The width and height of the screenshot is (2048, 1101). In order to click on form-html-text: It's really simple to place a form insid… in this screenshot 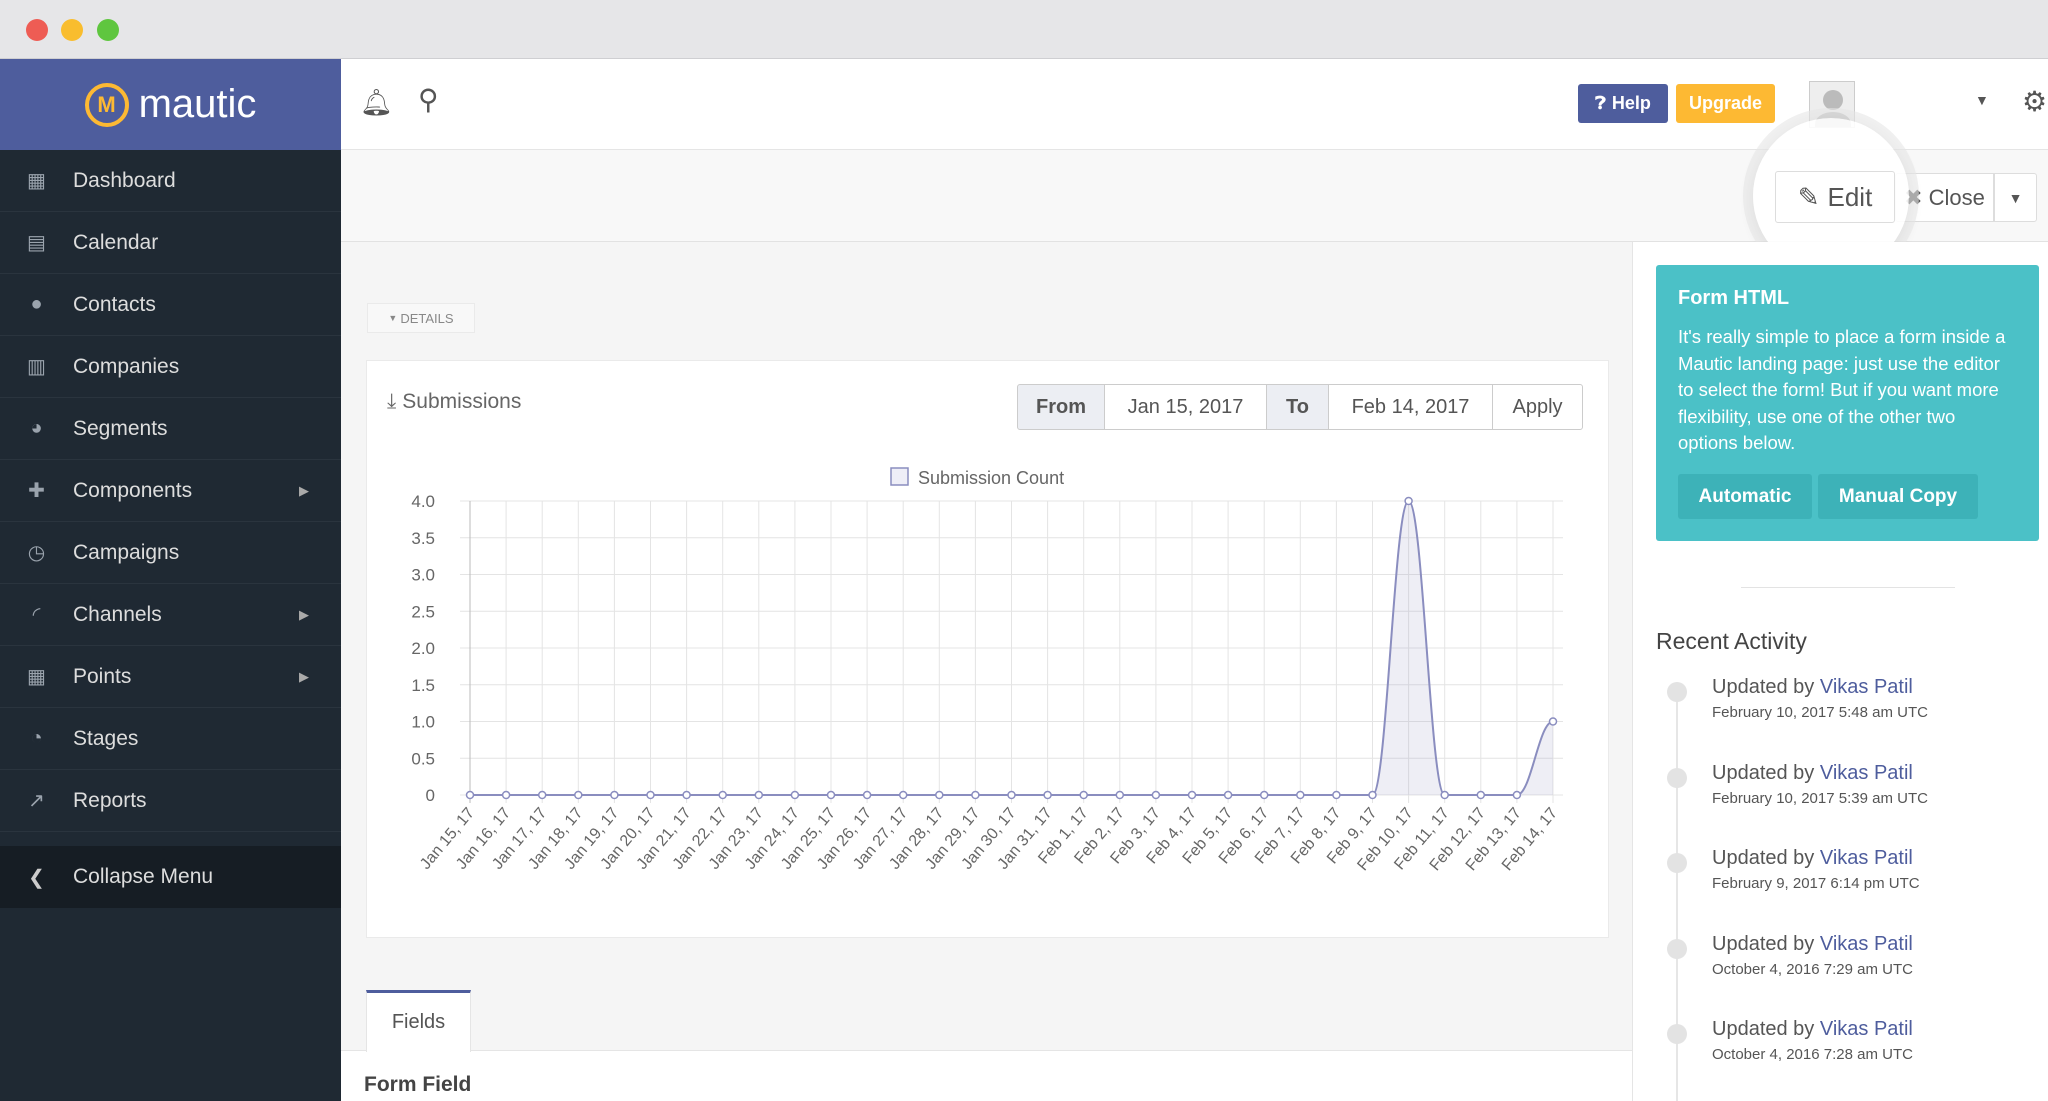, I will do `click(1842, 389)`.